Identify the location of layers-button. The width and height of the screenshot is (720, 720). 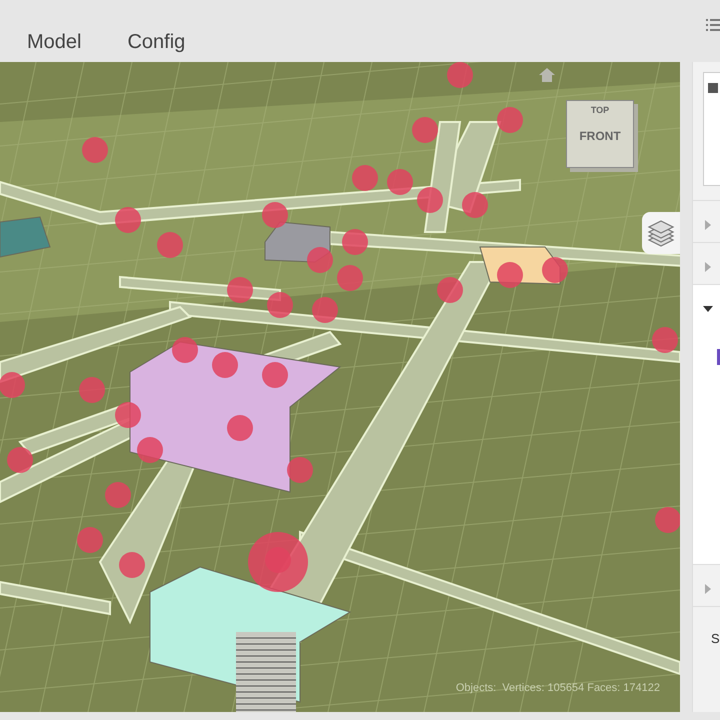
(661, 233).